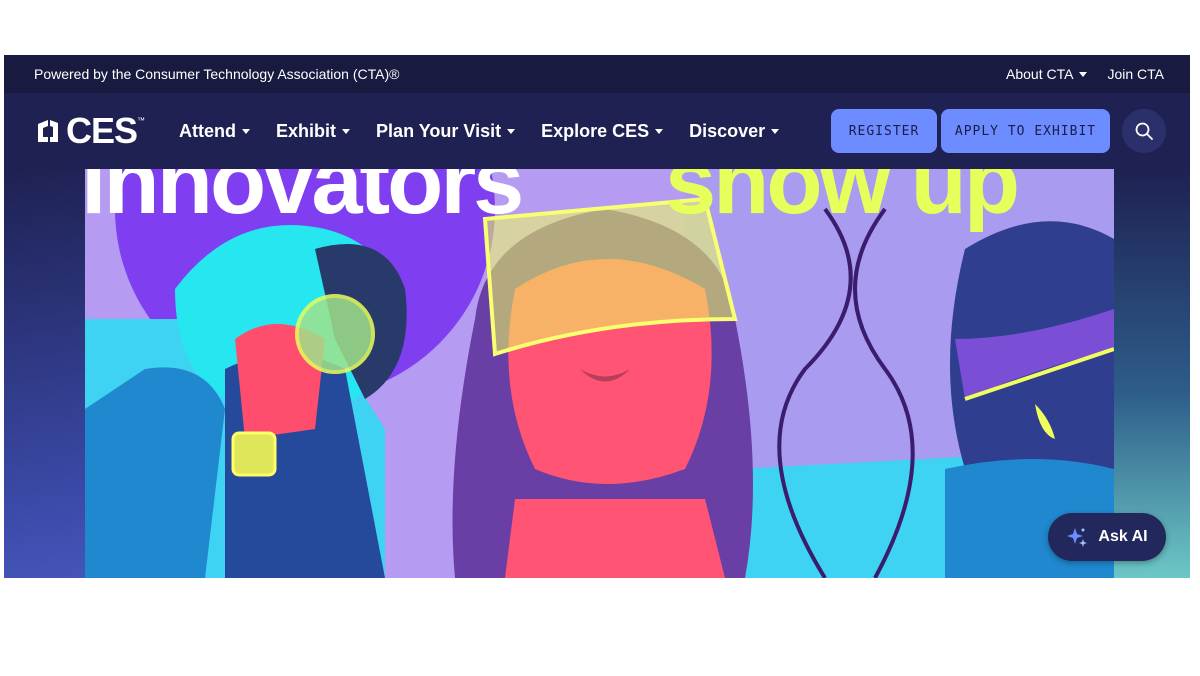 The image size is (1200, 676). I want to click on register-button: REGISTER, so click(884, 131).